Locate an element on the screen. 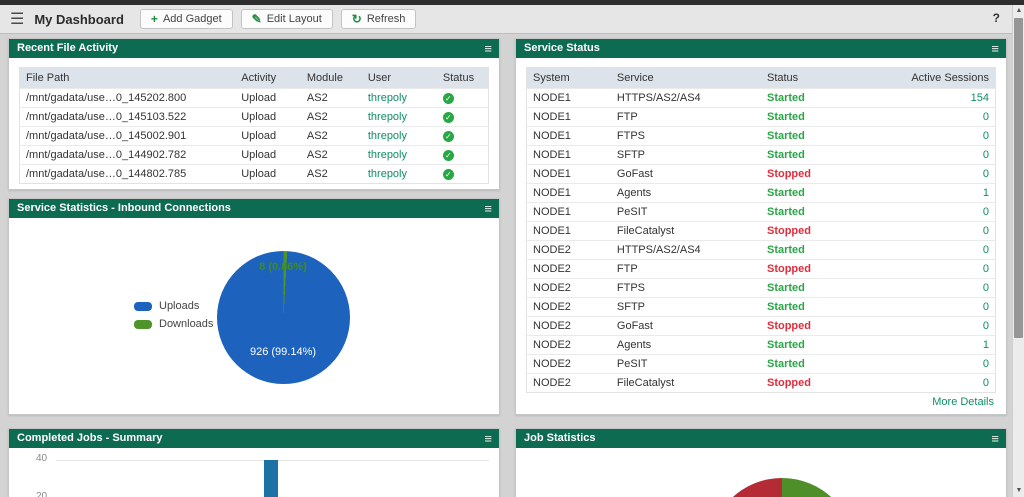 The height and width of the screenshot is (497, 1024). help-button: ? is located at coordinates (996, 18).